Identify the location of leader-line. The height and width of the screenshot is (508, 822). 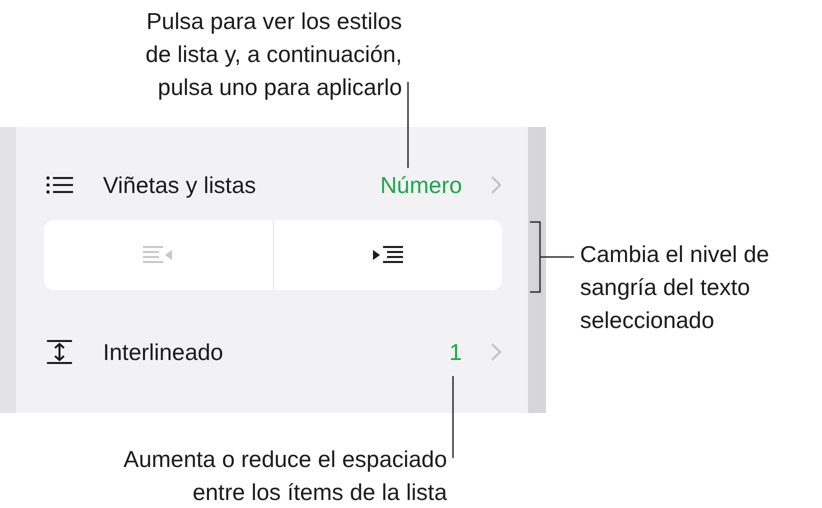
(552, 257).